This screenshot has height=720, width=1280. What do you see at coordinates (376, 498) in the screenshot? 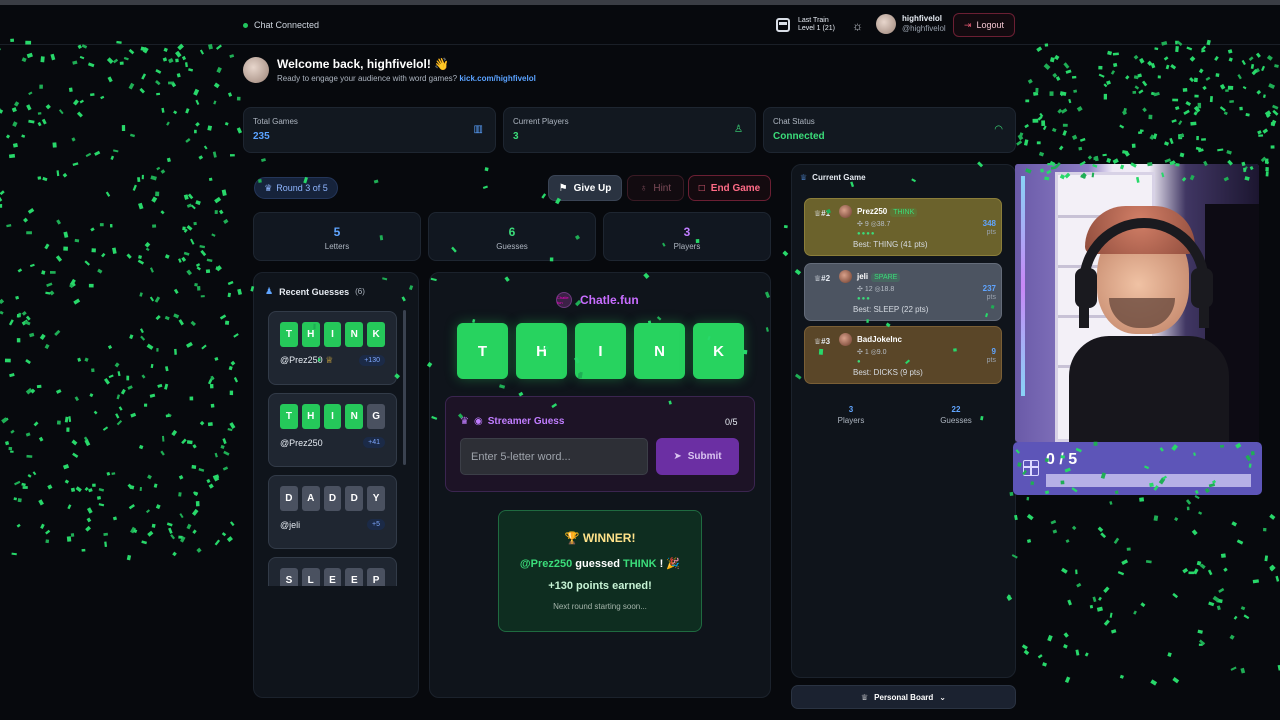
I see `guess-tile: Y` at bounding box center [376, 498].